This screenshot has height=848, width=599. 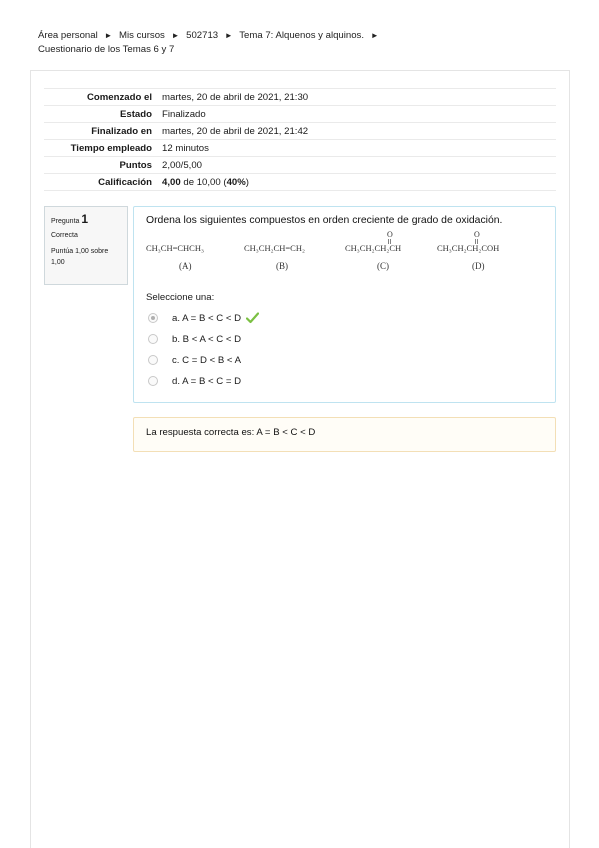 What do you see at coordinates (185, 148) in the screenshot?
I see `summary-value: 12 minutos` at bounding box center [185, 148].